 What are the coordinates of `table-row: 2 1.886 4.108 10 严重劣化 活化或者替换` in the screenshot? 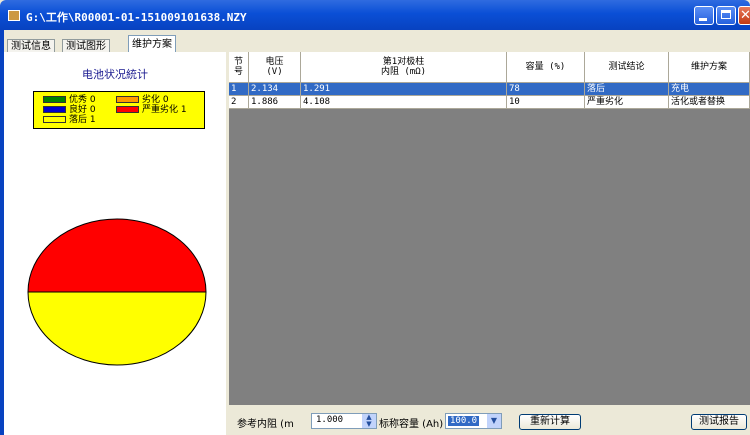 It's located at (489, 102).